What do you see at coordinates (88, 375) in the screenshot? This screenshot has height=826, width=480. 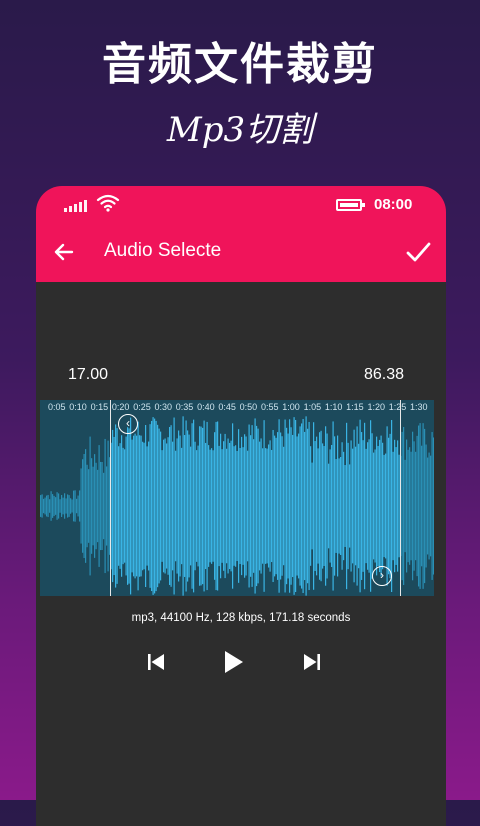 I see `start-time-value: 17.00` at bounding box center [88, 375].